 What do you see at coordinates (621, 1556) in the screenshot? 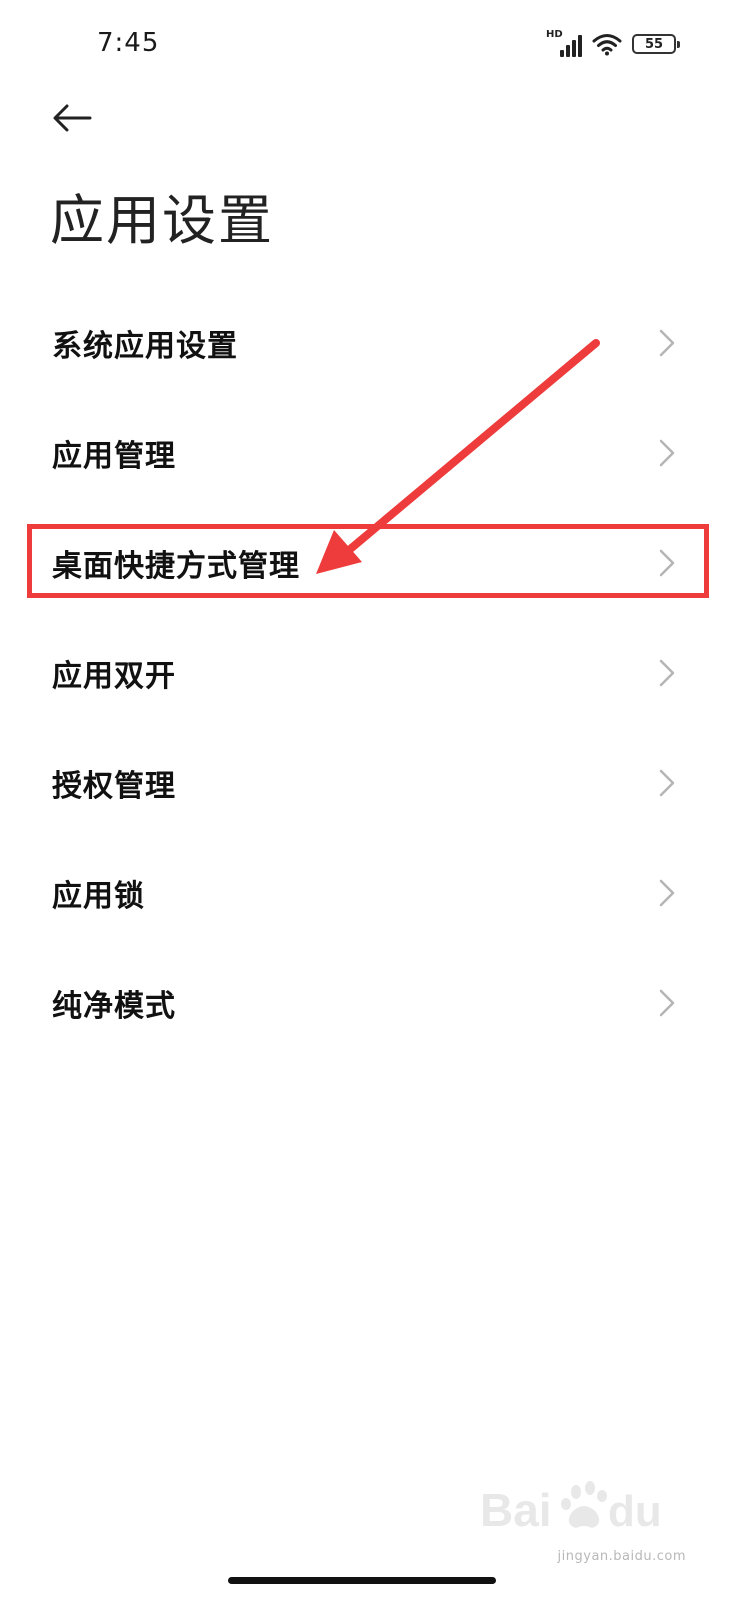
I see `watermark-url: jingyan.baidu.com` at bounding box center [621, 1556].